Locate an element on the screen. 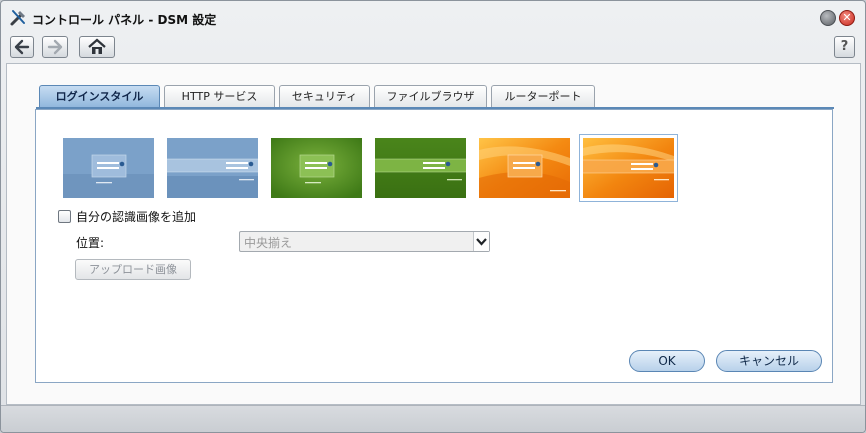  home-button is located at coordinates (97, 47).